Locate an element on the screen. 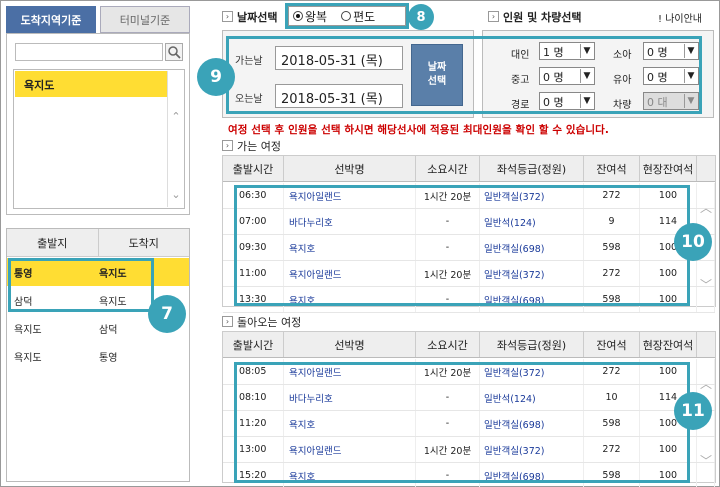 The image size is (720, 487). cell-remaining: 272 is located at coordinates (612, 371).